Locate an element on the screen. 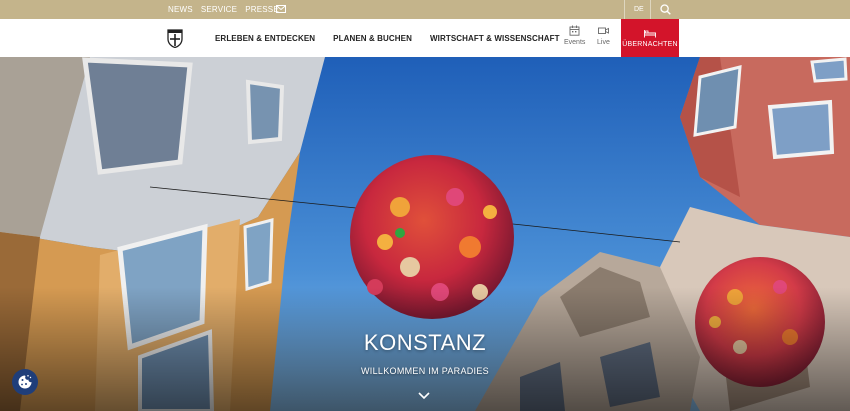 The height and width of the screenshot is (411, 850). book-accommodation-button: ÜBERNACHTEN is located at coordinates (650, 38).